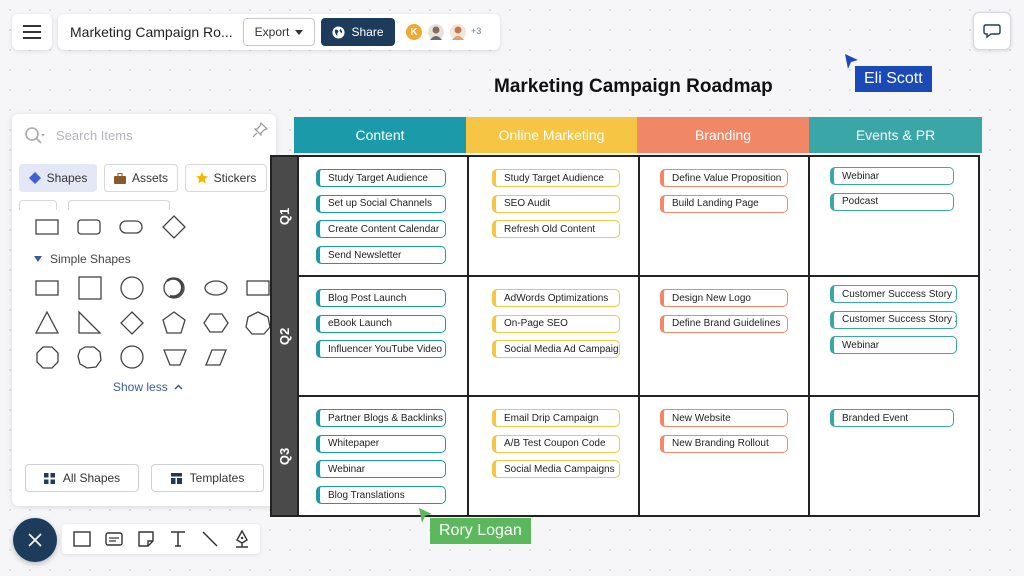 The image size is (1024, 576). I want to click on task-chip: Customer Success Story 2, so click(893, 319).